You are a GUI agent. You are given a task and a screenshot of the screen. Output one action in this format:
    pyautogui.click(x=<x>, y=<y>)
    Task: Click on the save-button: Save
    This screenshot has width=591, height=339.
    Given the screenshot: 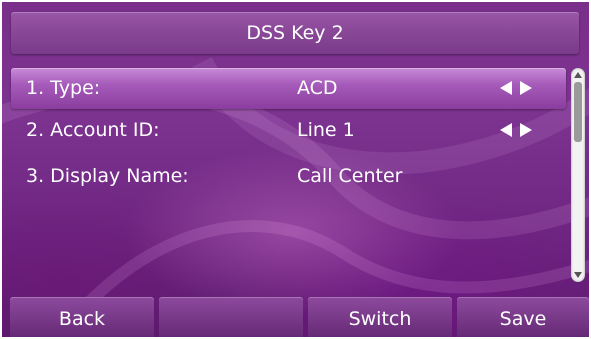 What is the action you would take?
    pyautogui.click(x=523, y=317)
    